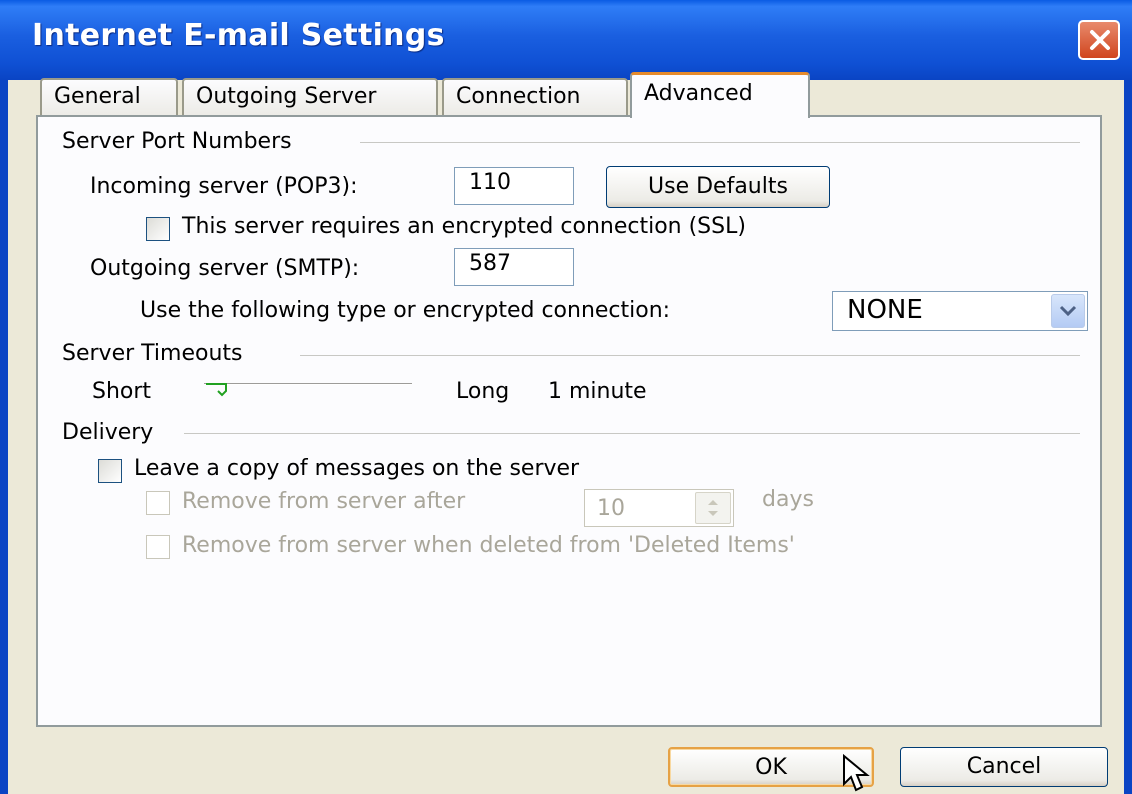 This screenshot has height=794, width=1132. What do you see at coordinates (110, 471) in the screenshot?
I see `leave-copy-checkbox` at bounding box center [110, 471].